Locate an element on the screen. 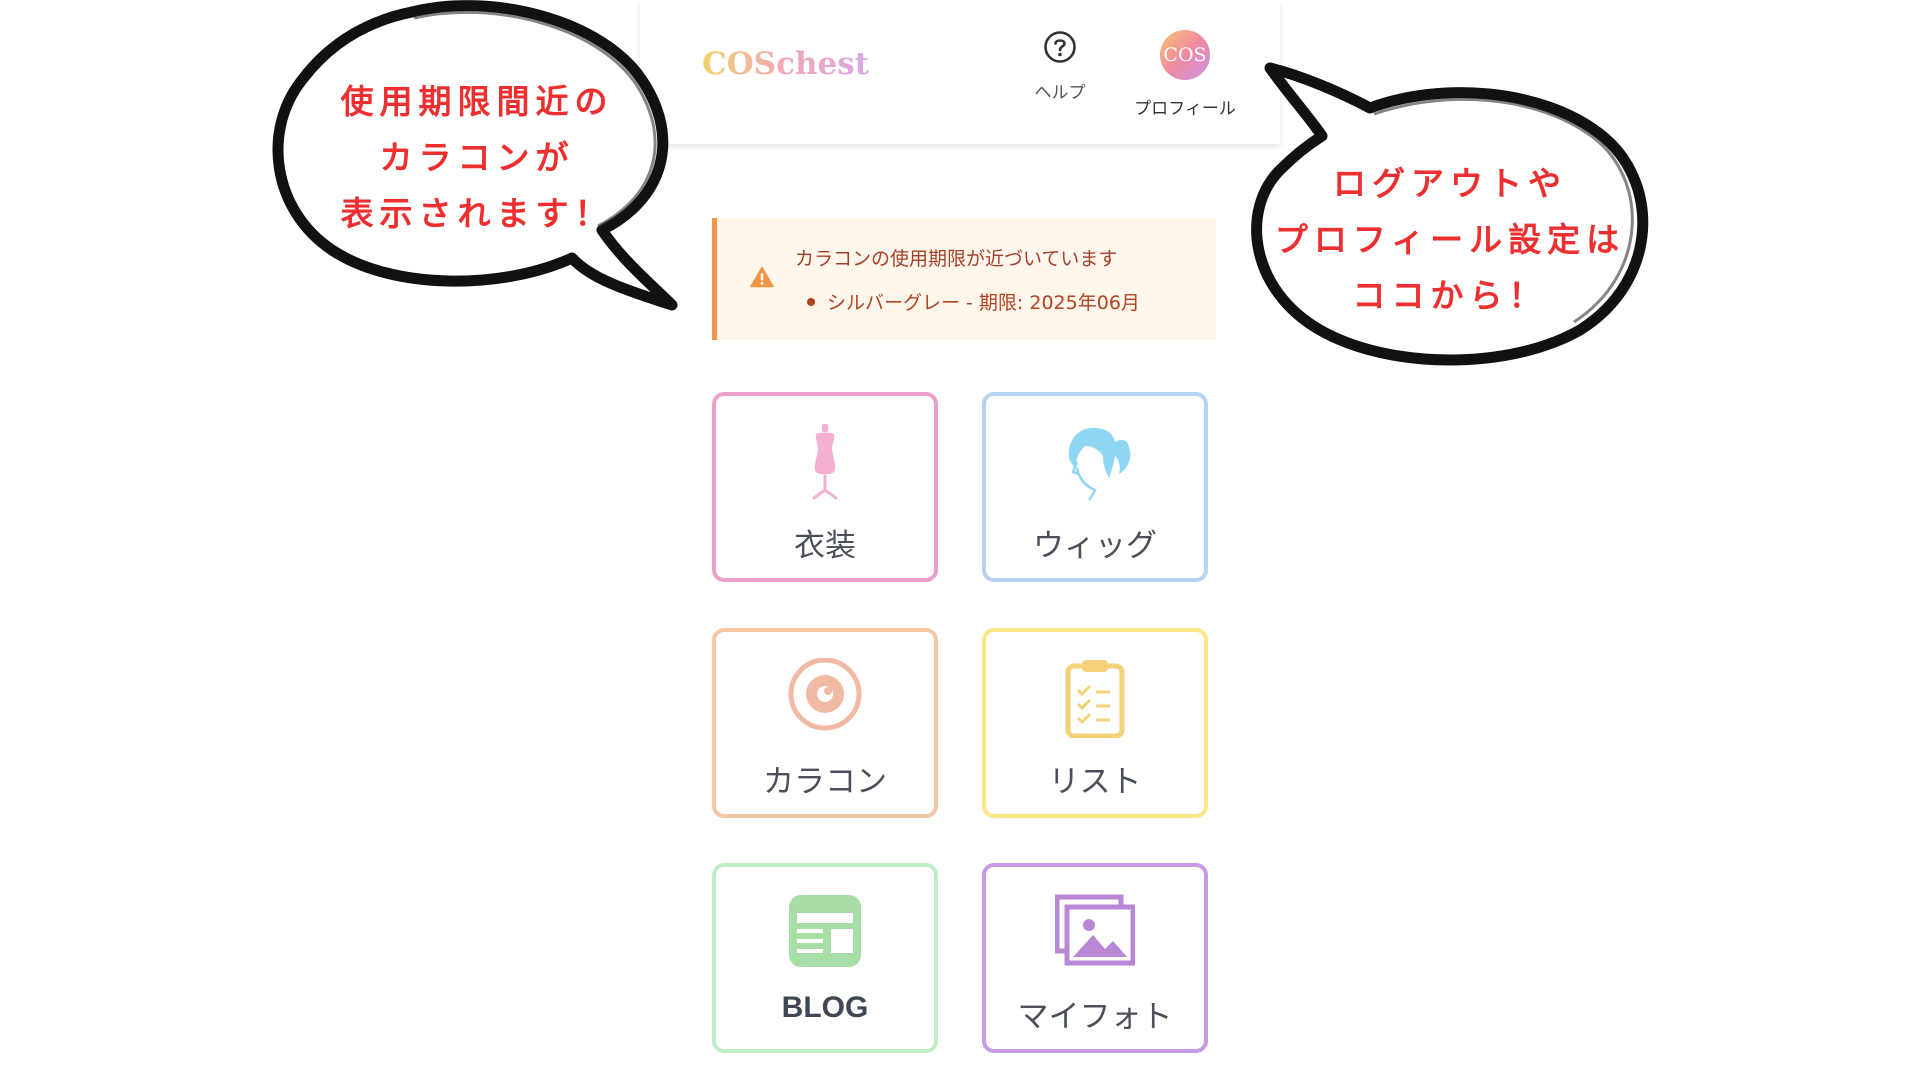 This screenshot has height=1080, width=1920. alert-list-item: シルバーグレー - 期限: 2025年06月 is located at coordinates (967, 301).